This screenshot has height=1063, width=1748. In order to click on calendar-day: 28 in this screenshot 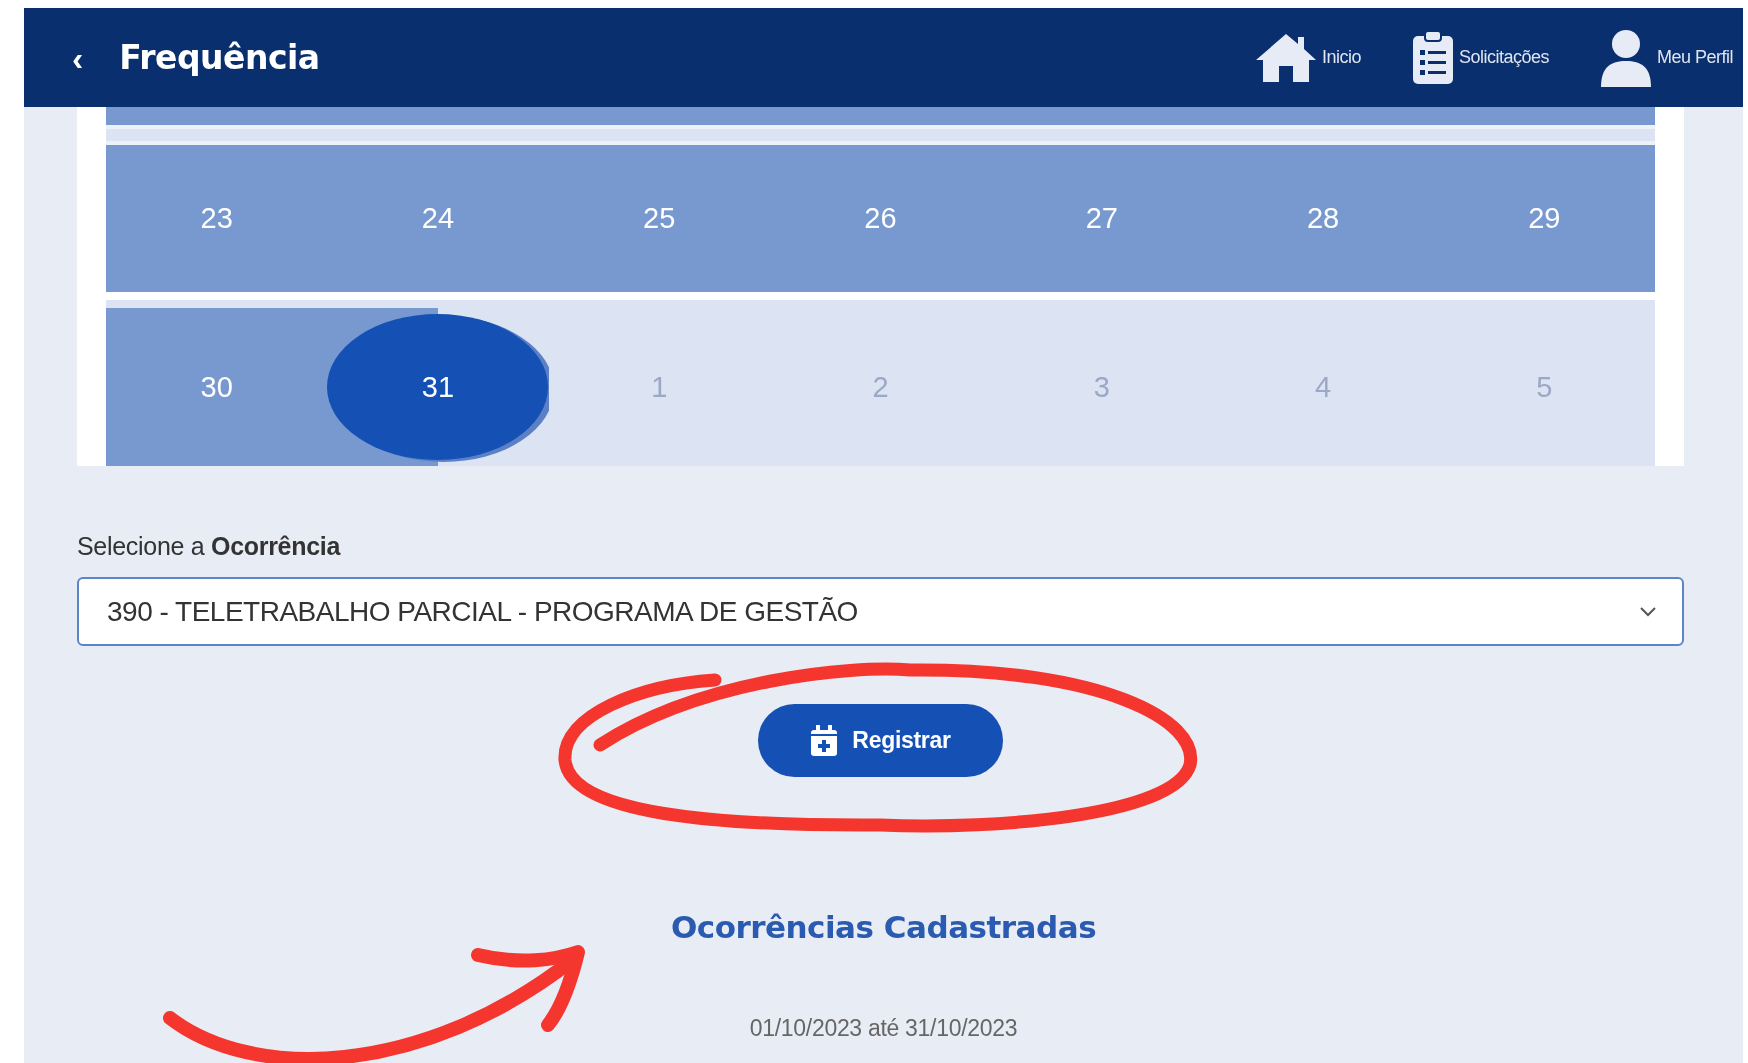, I will do `click(1323, 218)`.